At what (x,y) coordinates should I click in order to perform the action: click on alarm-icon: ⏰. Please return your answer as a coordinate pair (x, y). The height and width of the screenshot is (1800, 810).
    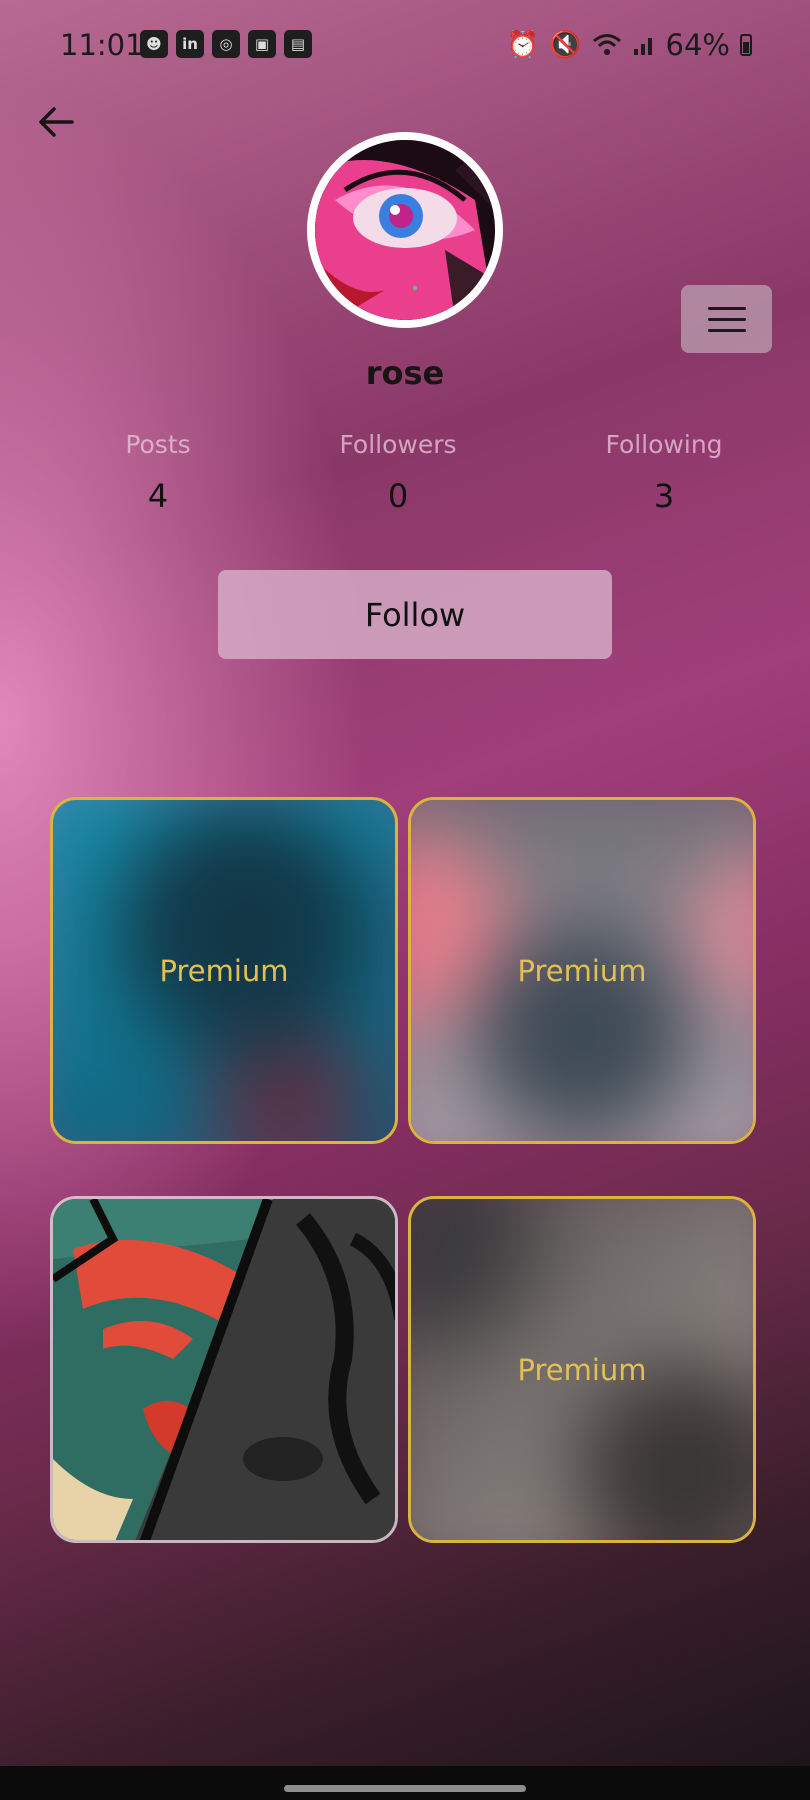
    Looking at the image, I should click on (523, 45).